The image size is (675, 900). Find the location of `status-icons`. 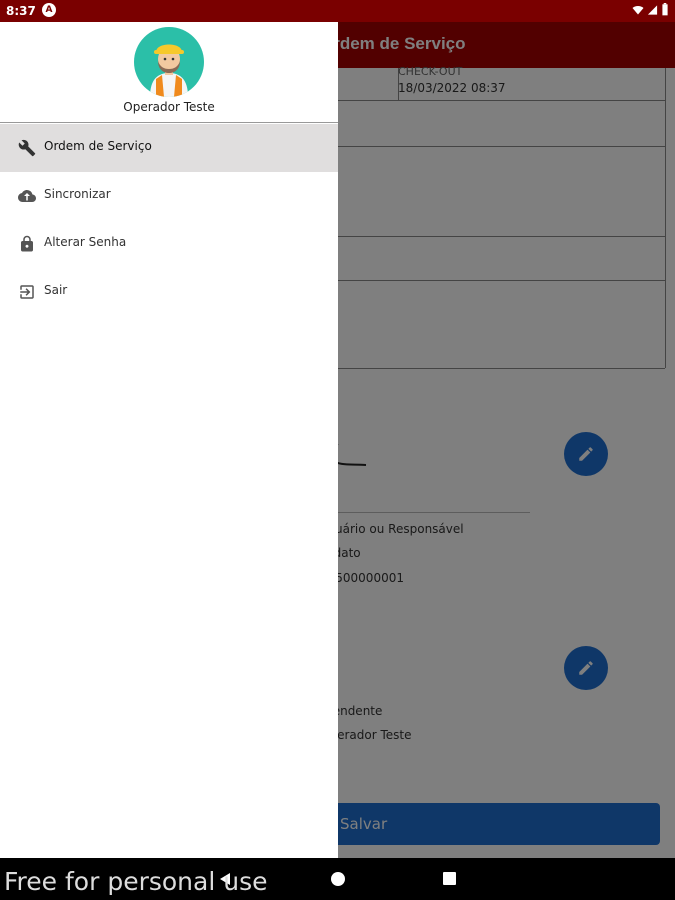

status-icons is located at coordinates (650, 9).